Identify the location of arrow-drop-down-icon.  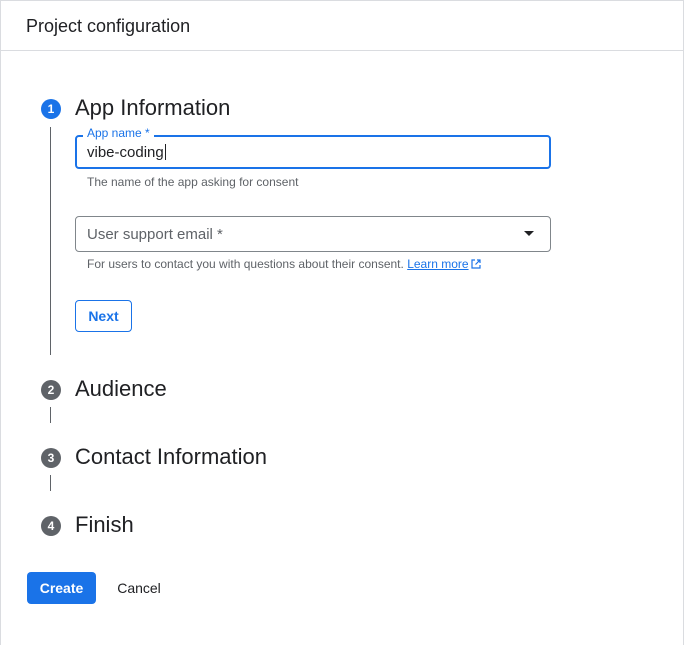
(529, 233).